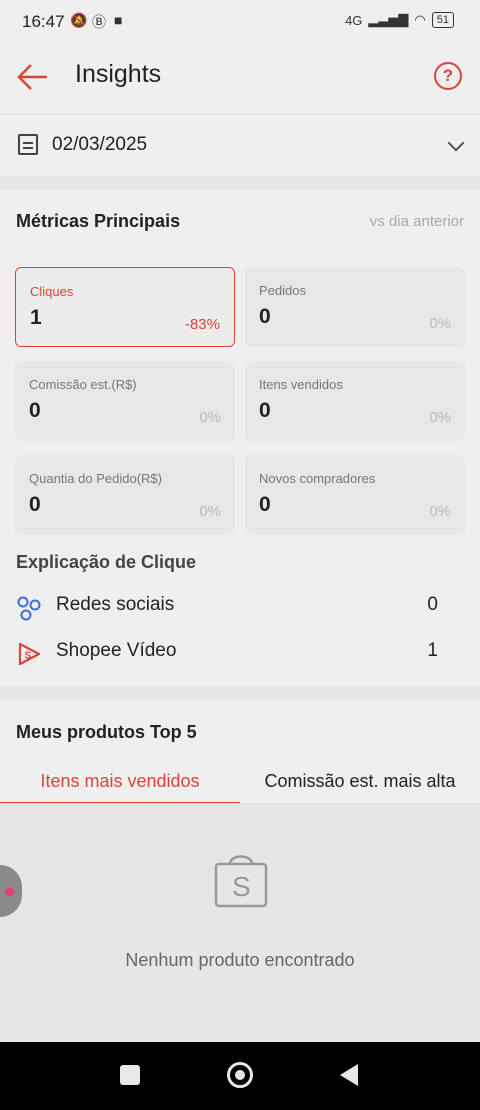  I want to click on shopping-bag-icon: S, so click(241, 881).